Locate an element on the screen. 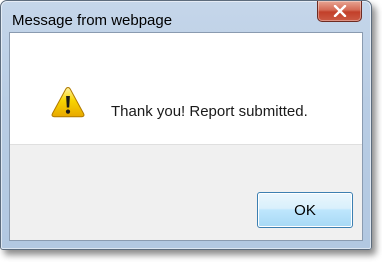  close-x-icon is located at coordinates (339, 11).